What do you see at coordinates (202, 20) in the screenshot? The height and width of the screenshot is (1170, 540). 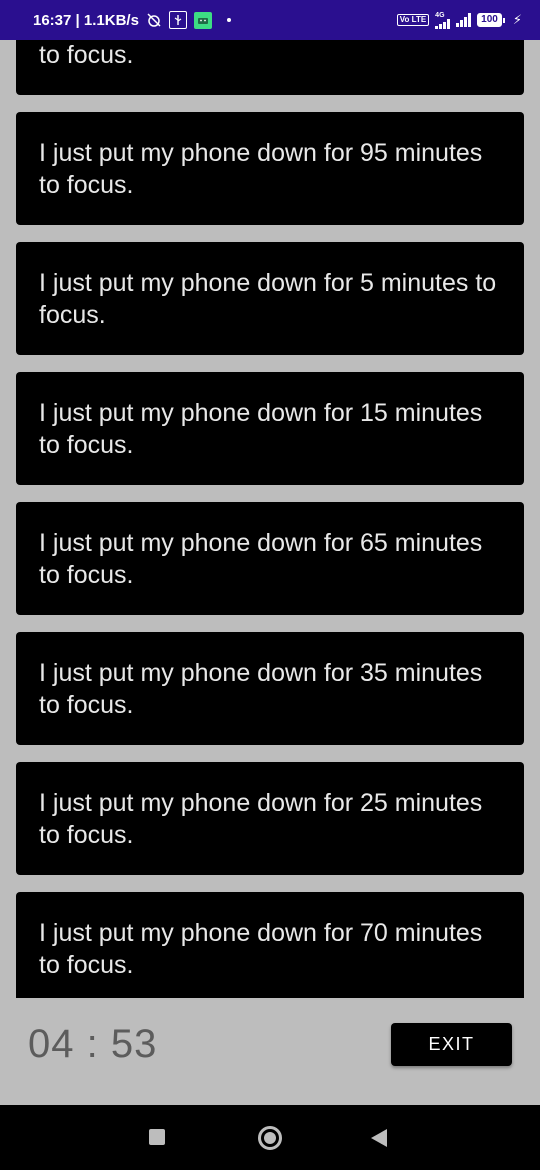 I see `android-icon` at bounding box center [202, 20].